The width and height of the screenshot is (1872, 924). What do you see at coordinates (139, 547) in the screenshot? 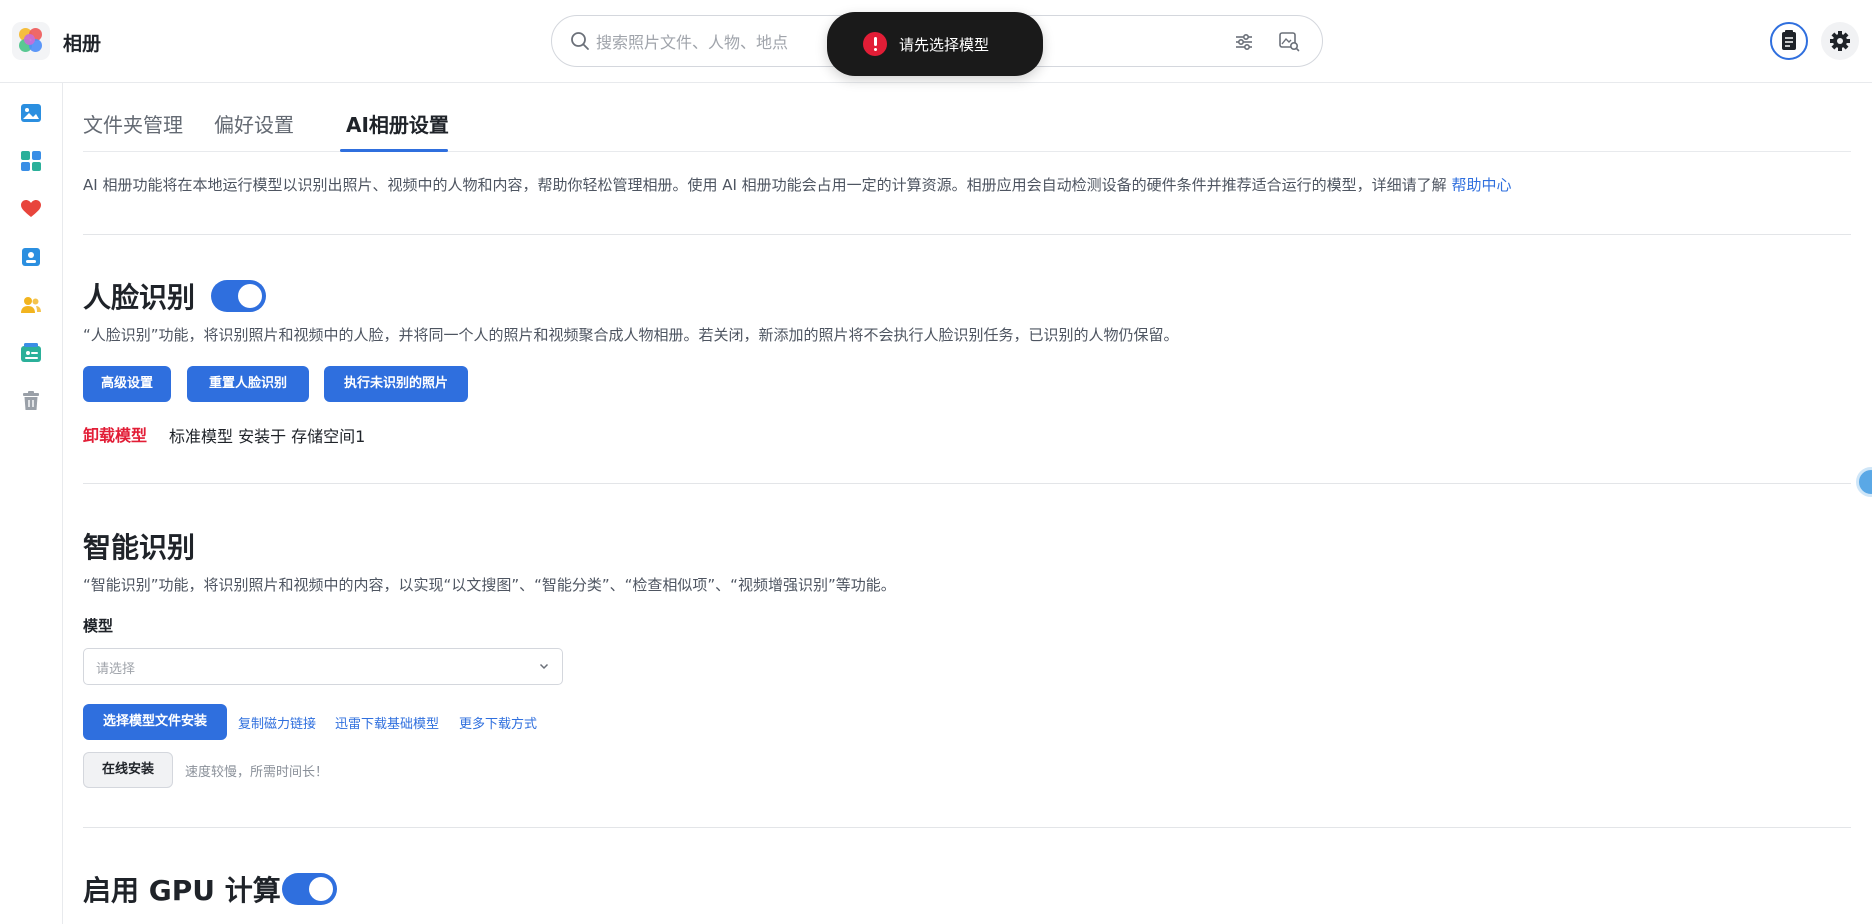
I see `smart-recognition-title: 智能识别` at bounding box center [139, 547].